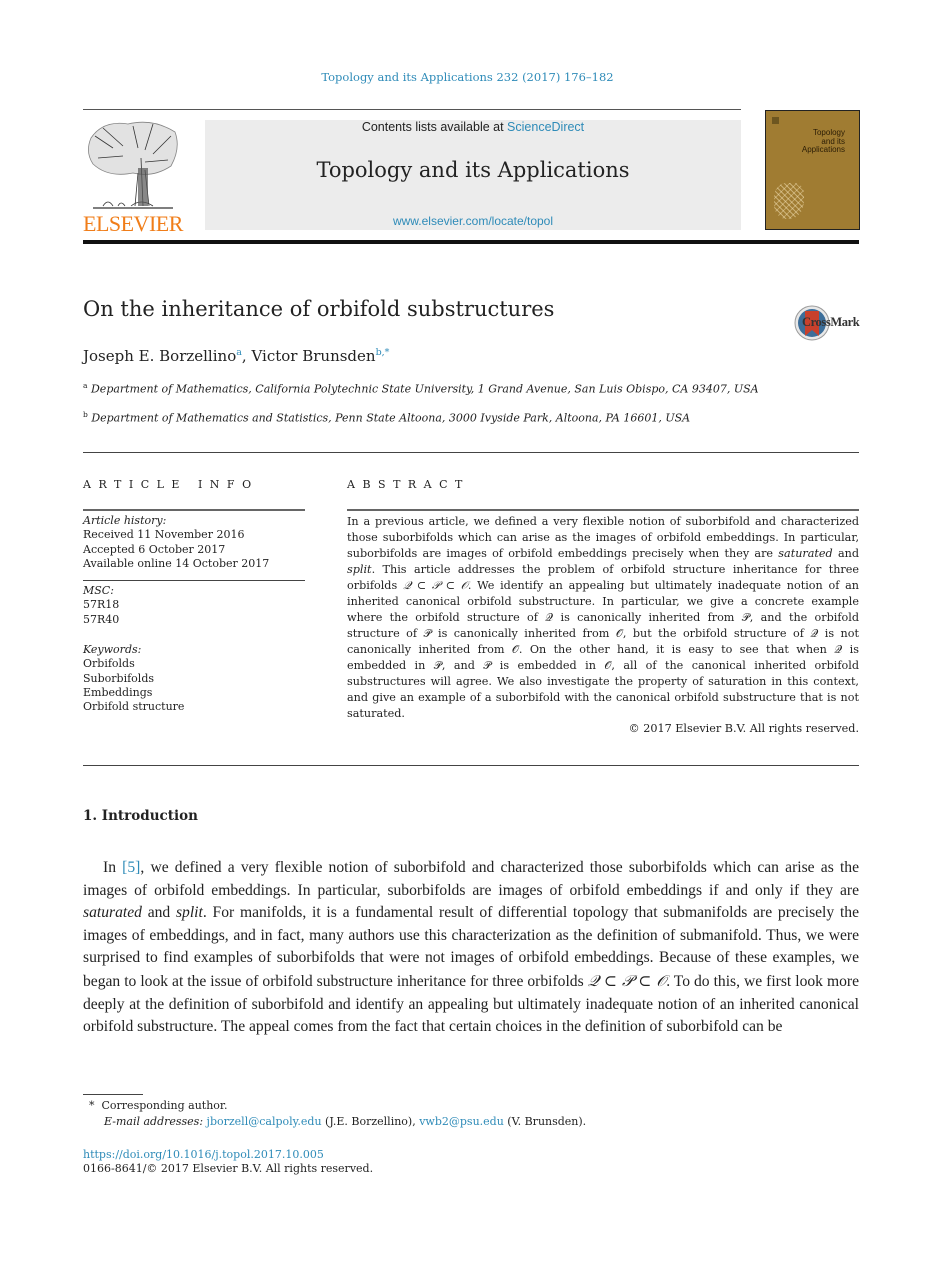 Image resolution: width=935 pixels, height=1266 pixels. I want to click on msc-code: 57R18, so click(101, 605).